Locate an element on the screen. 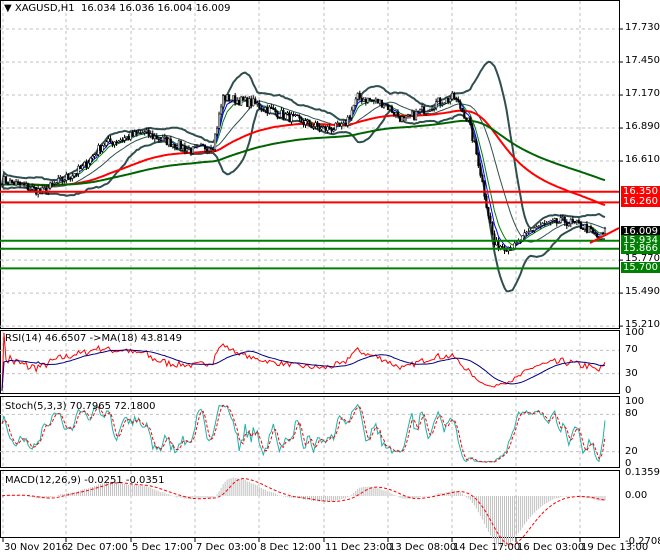 This screenshot has width=660, height=560. close-value: 16.009 is located at coordinates (213, 8).